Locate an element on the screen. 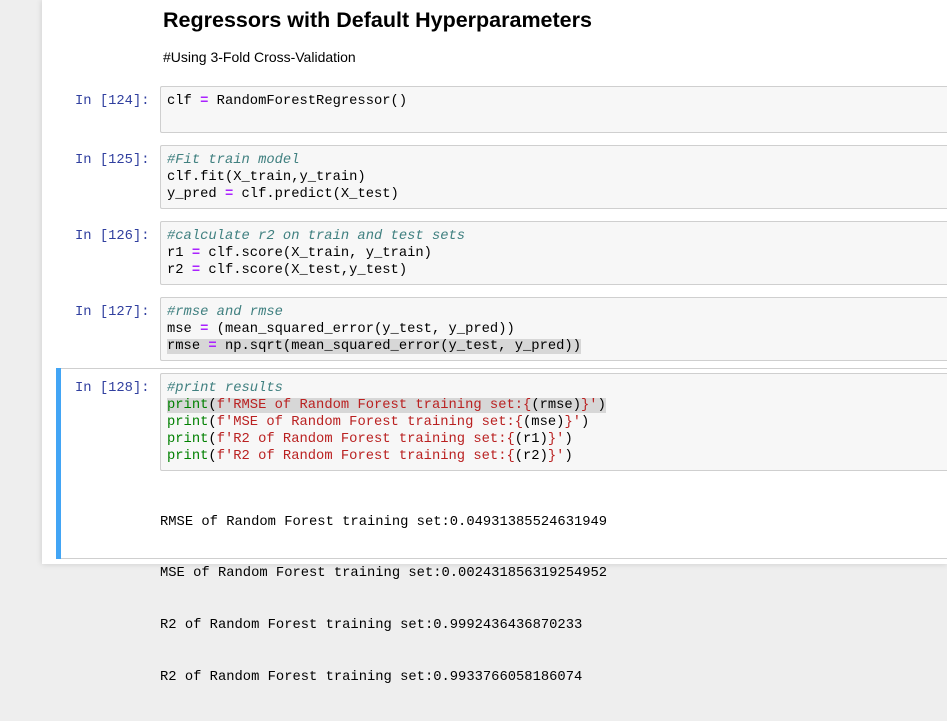  code-token: f'MSE of Random Forest training set:{ is located at coordinates (370, 422).